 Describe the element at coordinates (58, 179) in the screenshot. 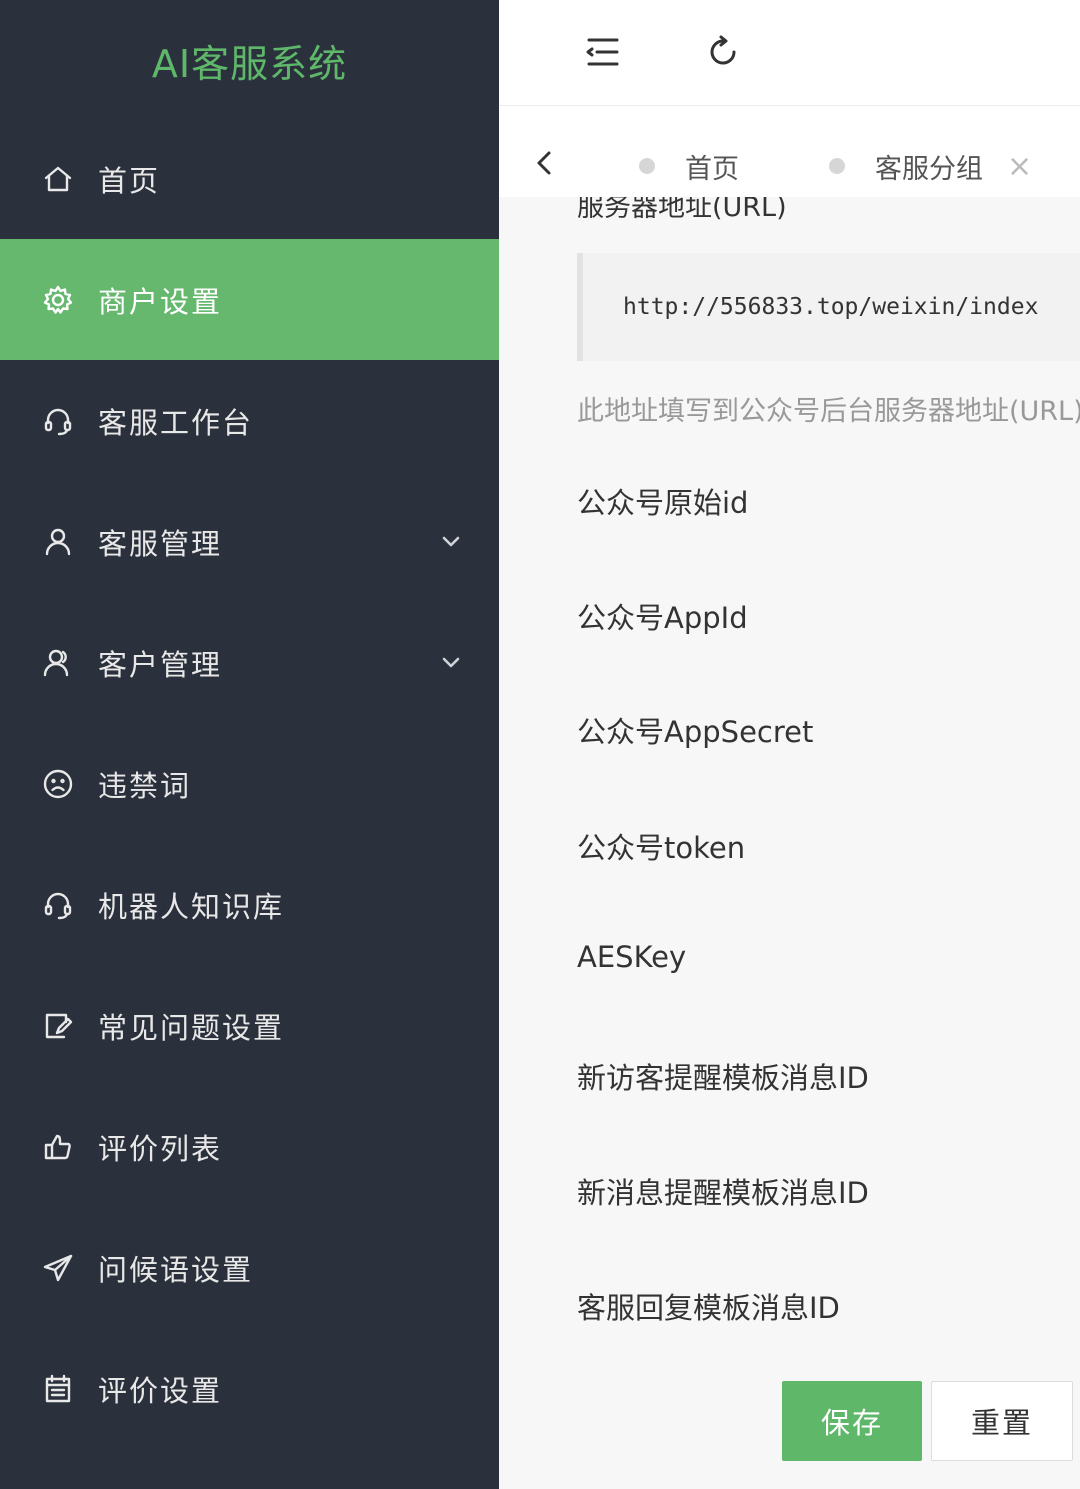

I see `home-icon` at that location.